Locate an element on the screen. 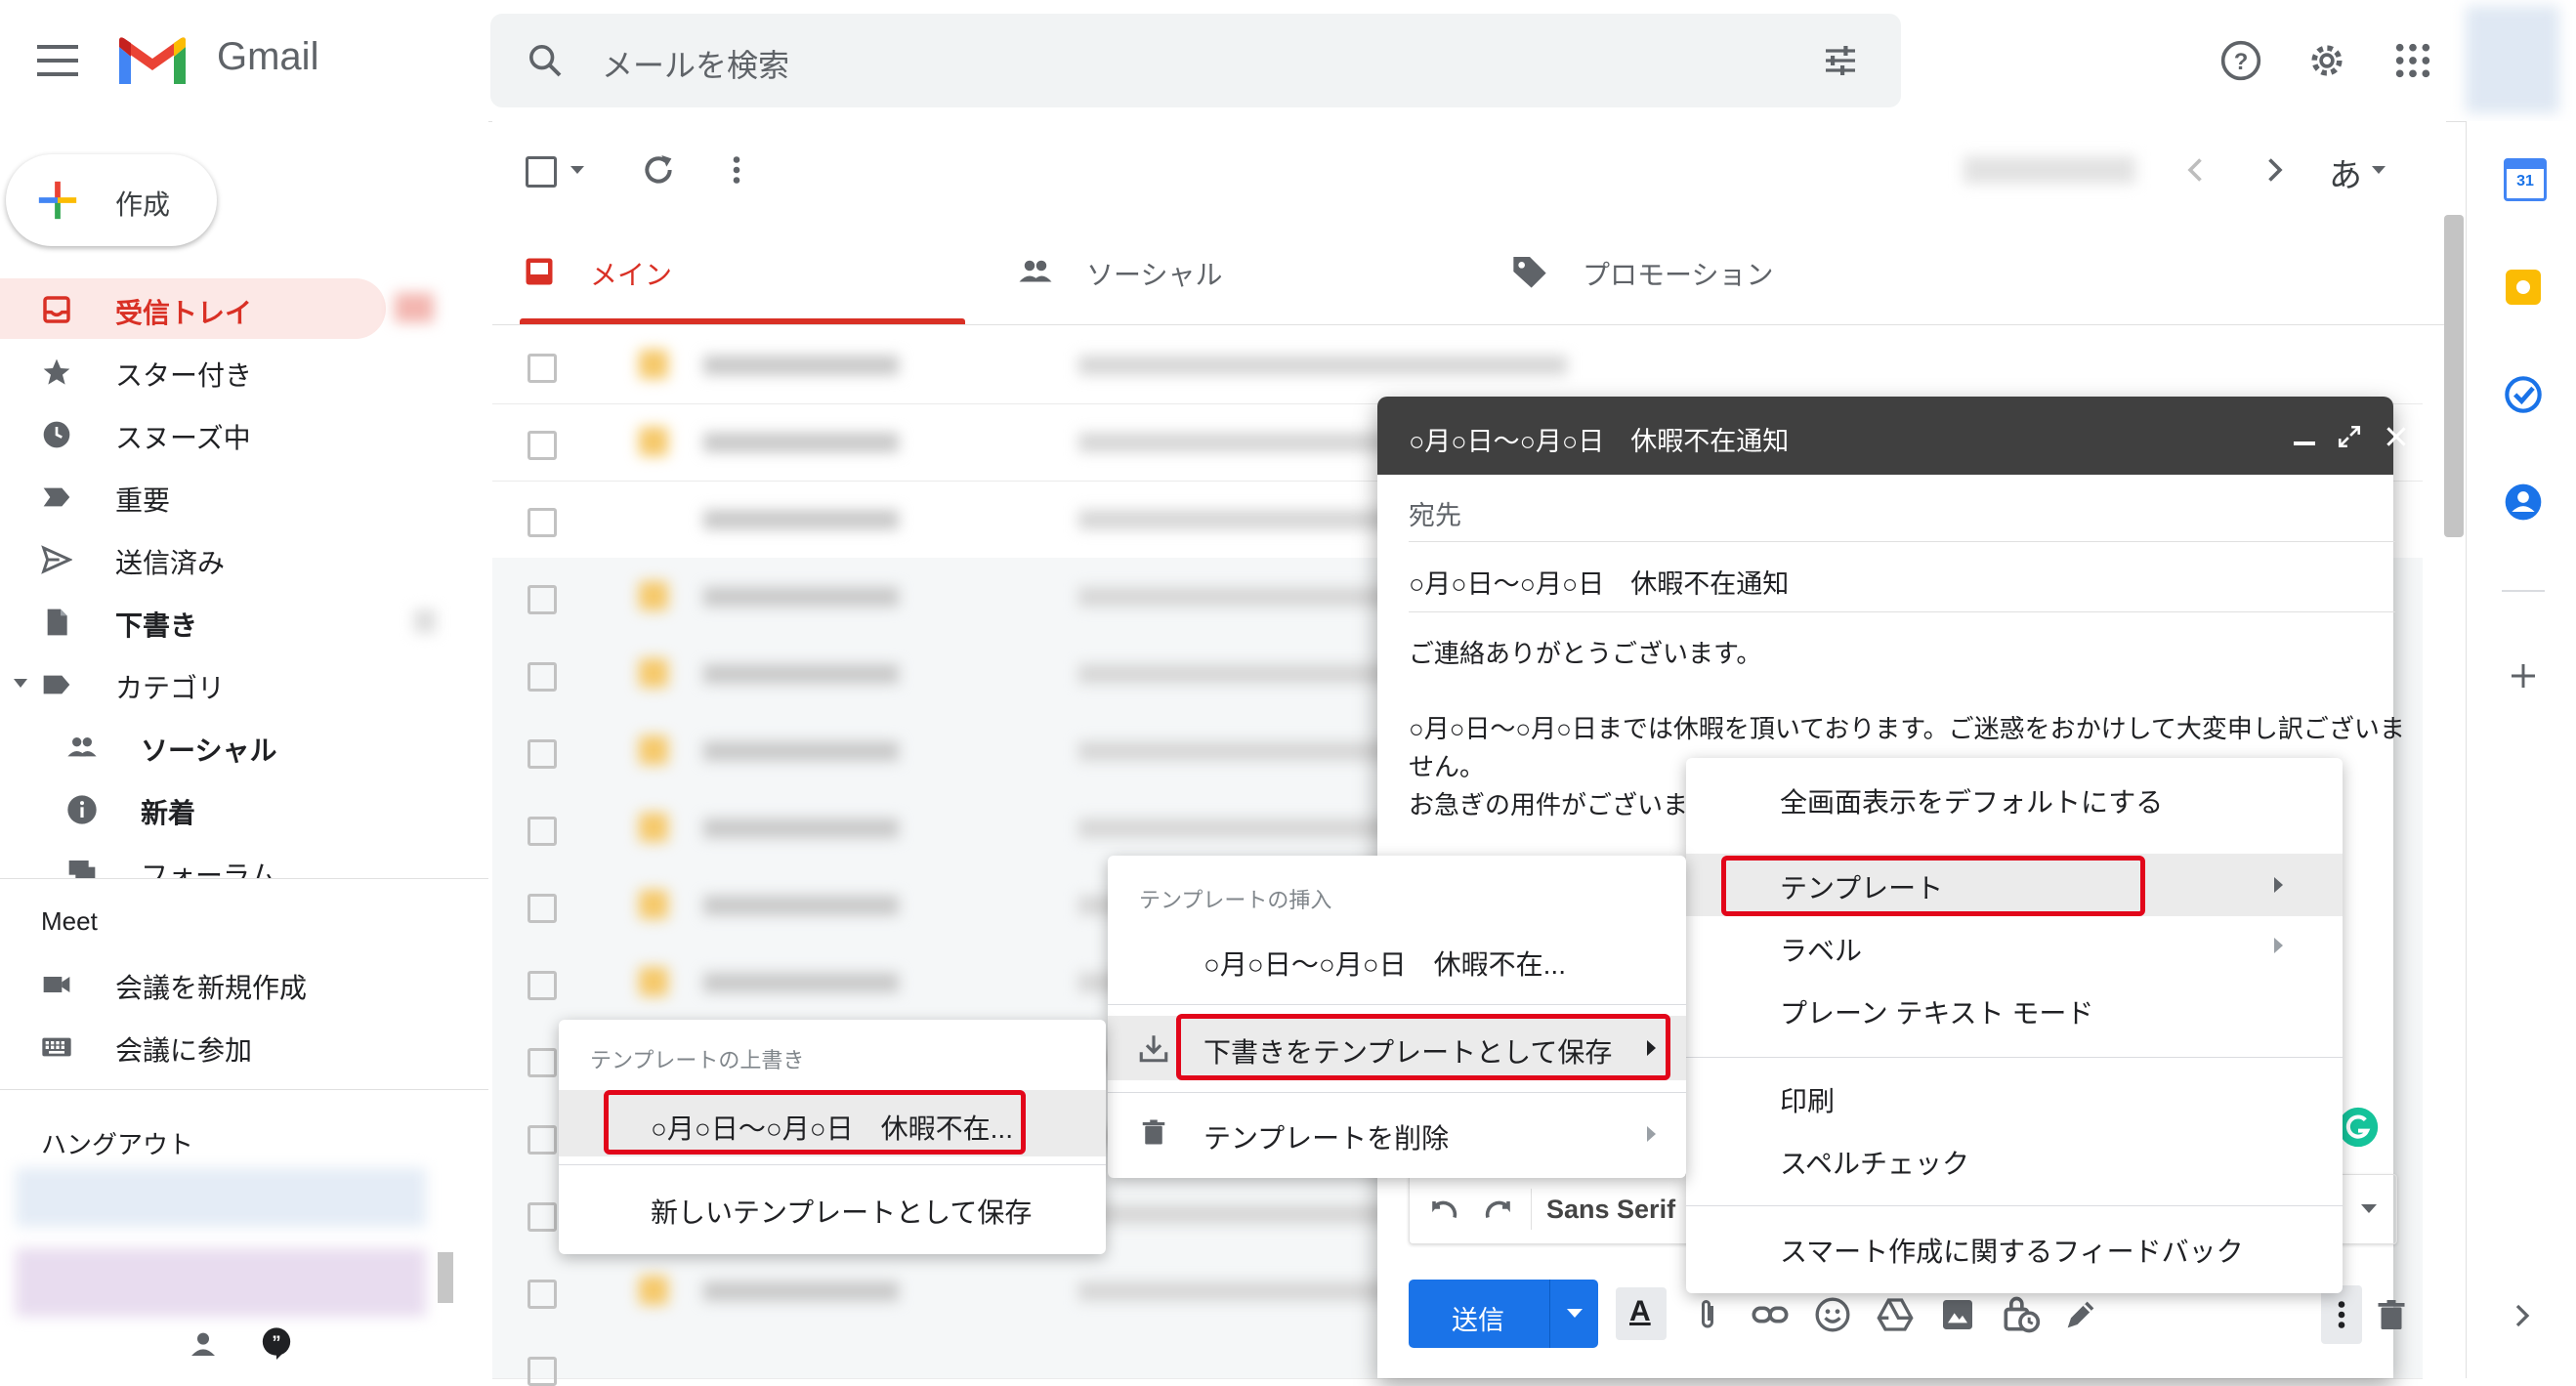 This screenshot has height=1386, width=2576. select-dropdown-icon is located at coordinates (577, 170).